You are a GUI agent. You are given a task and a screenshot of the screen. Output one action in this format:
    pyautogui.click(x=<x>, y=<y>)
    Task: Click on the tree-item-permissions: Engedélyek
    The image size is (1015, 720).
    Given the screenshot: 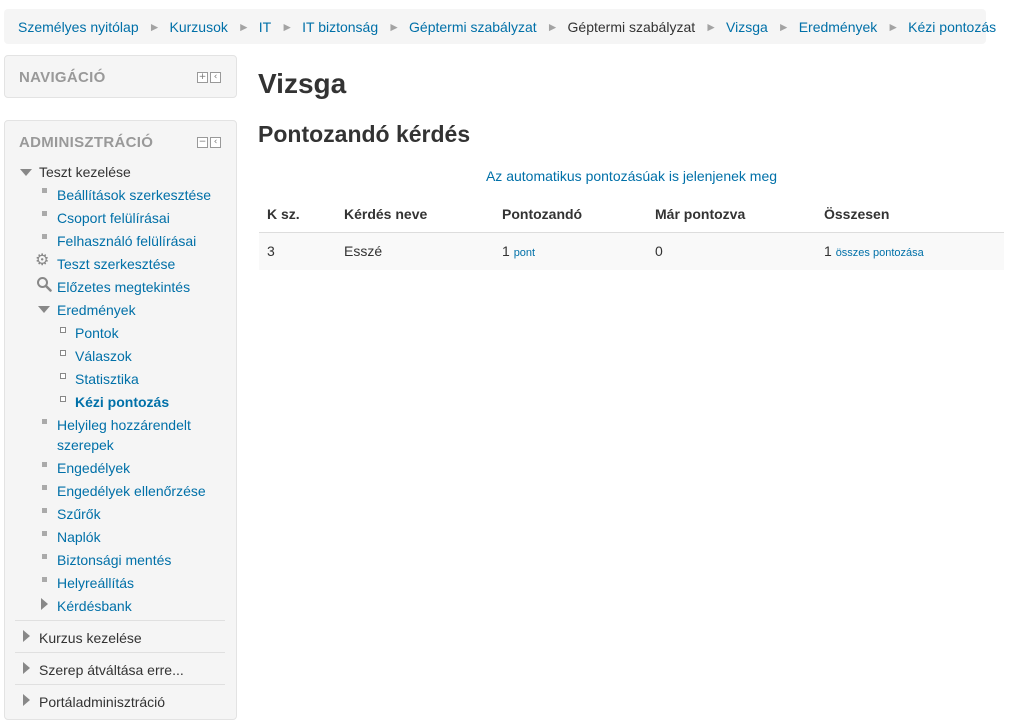 What is the action you would take?
    pyautogui.click(x=93, y=468)
    